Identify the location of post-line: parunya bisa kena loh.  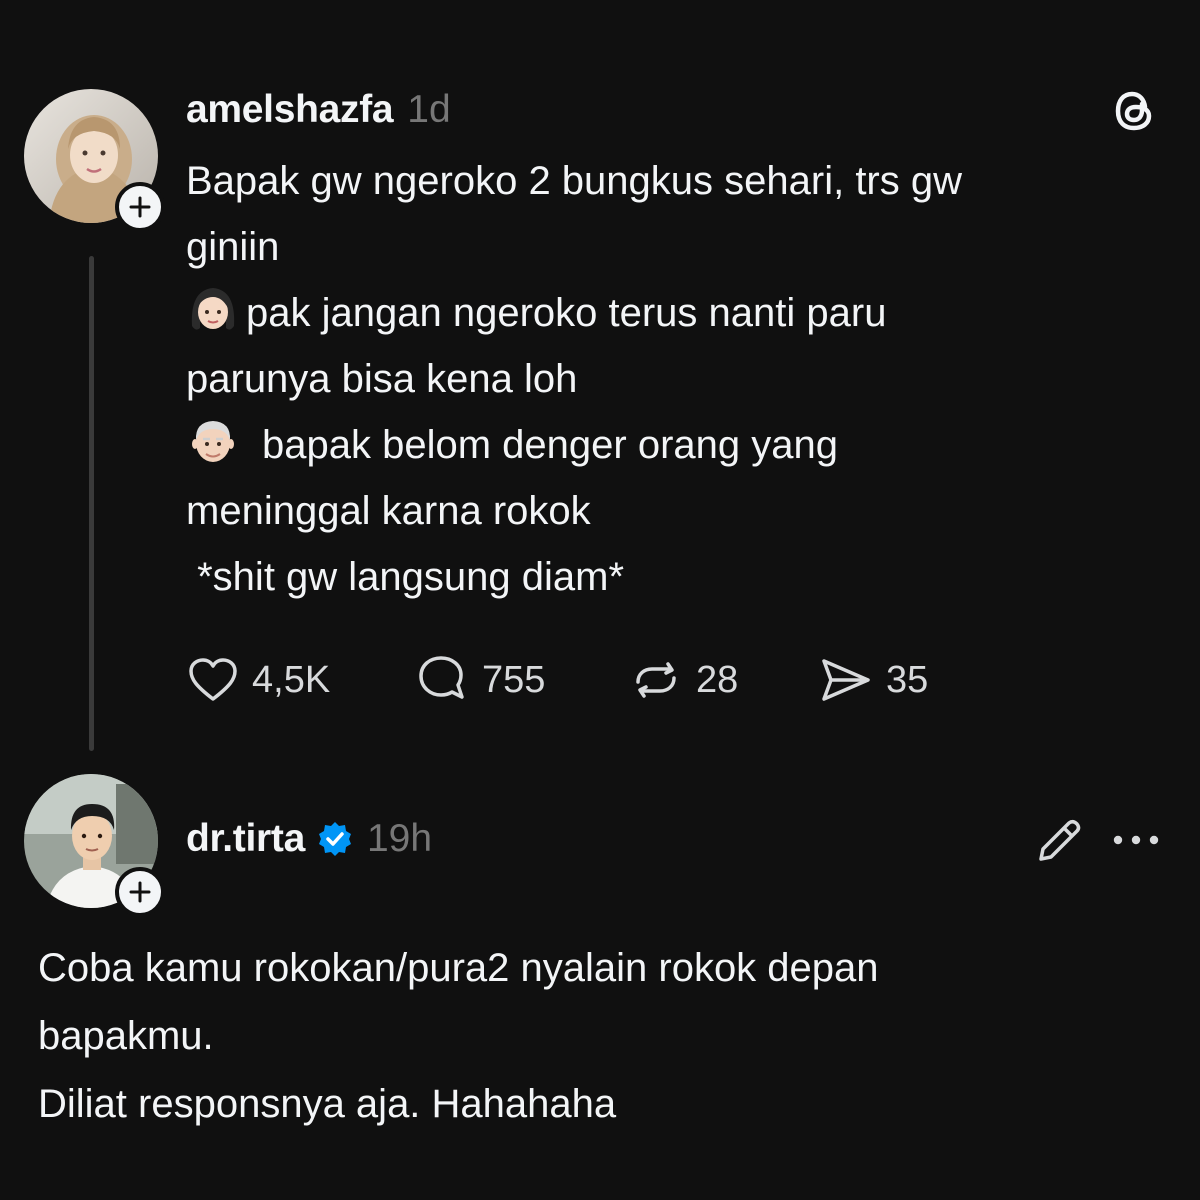
(382, 379).